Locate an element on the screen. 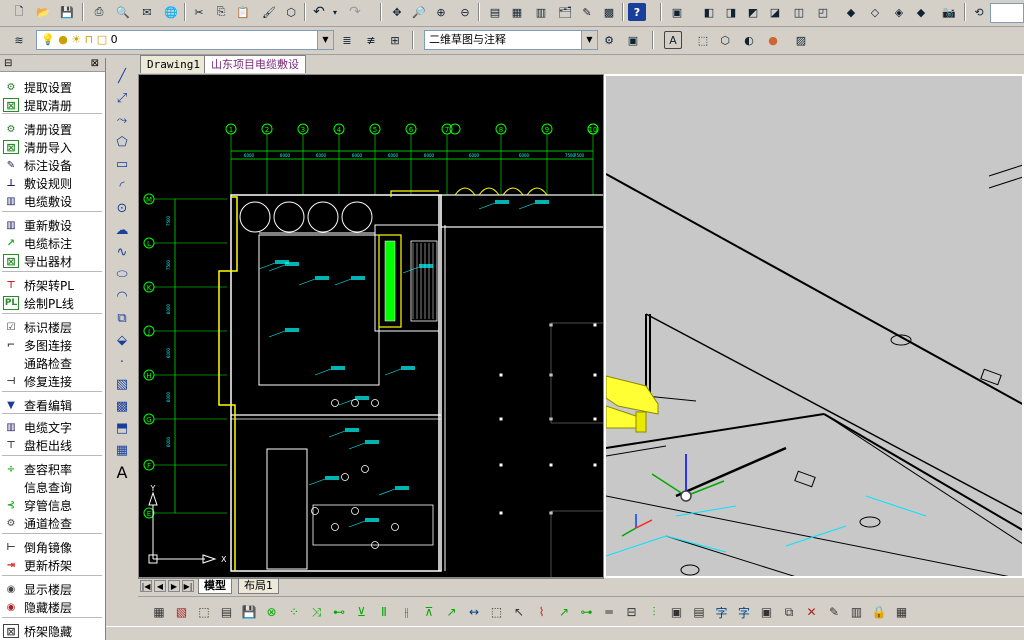 The image size is (1024, 640). measure-icon: ↗ is located at coordinates (564, 612).